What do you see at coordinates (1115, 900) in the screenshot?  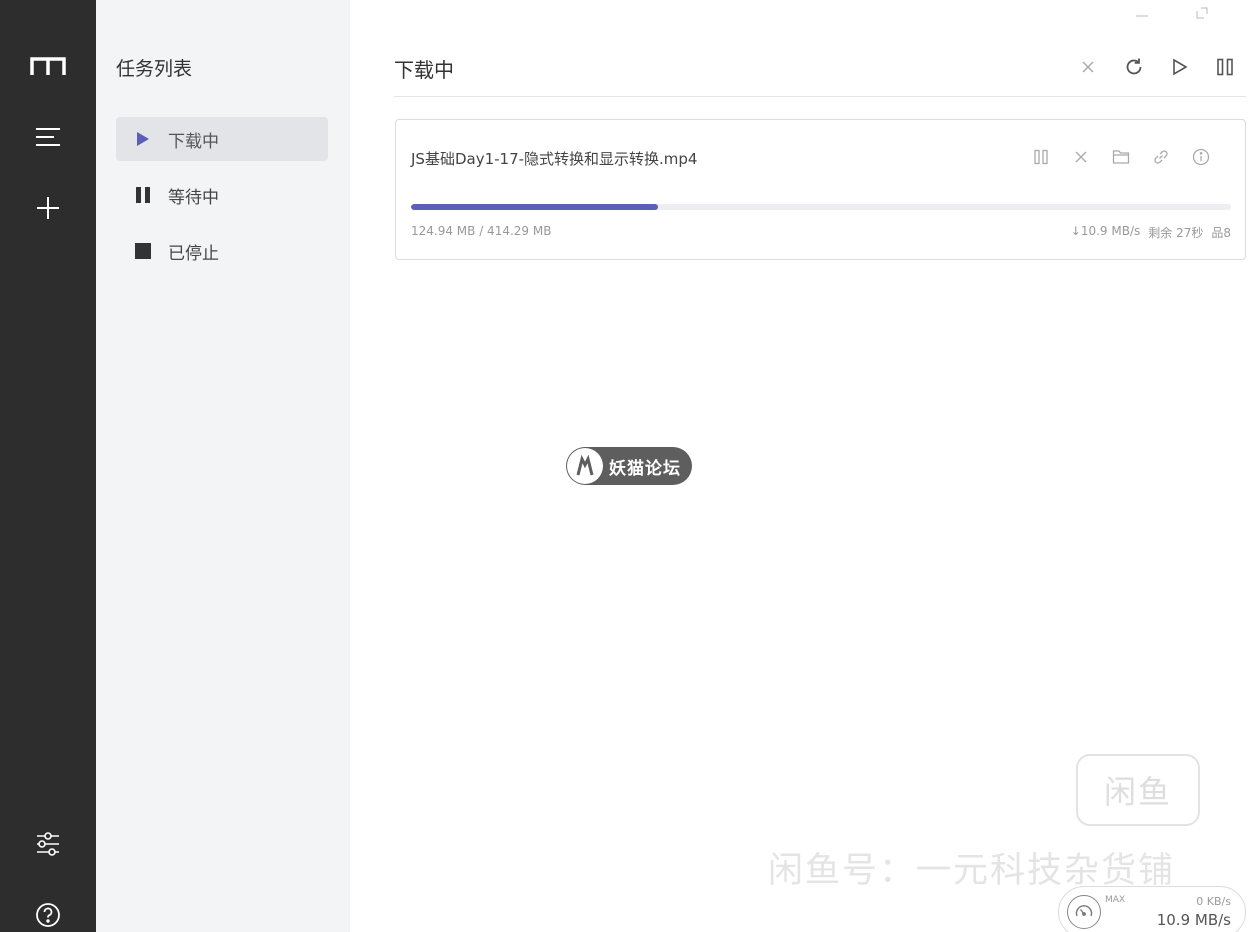 I see `max-label: MAX` at bounding box center [1115, 900].